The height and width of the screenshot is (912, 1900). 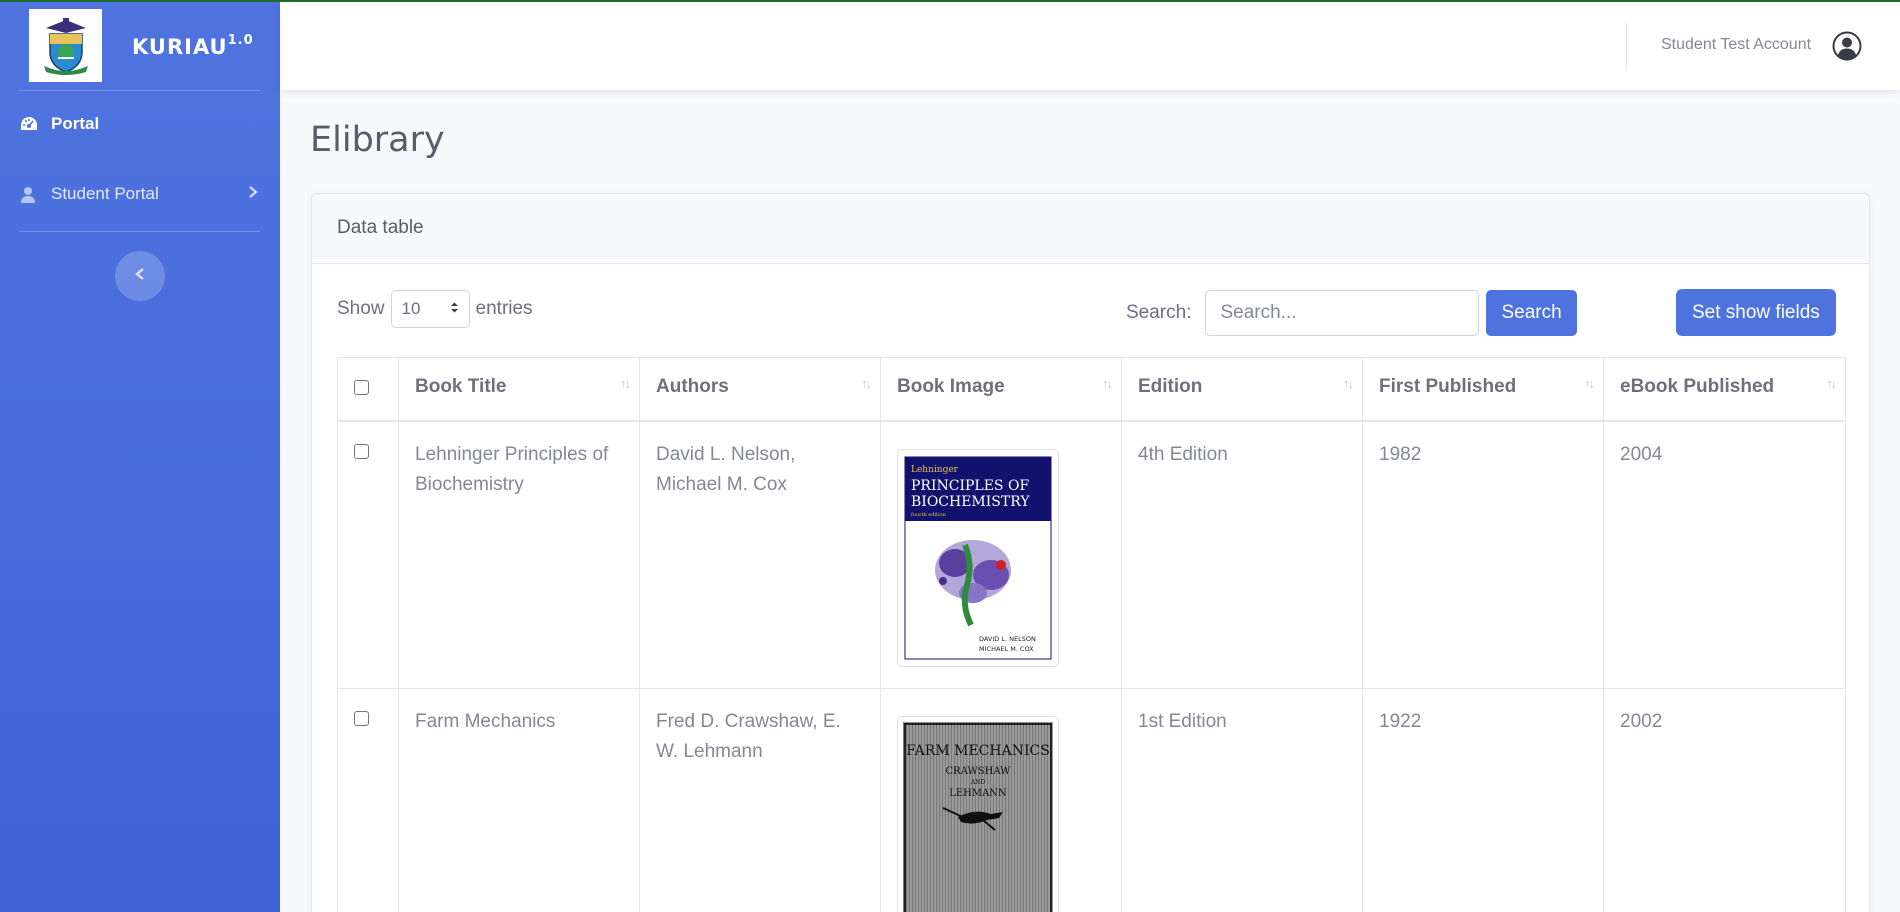 What do you see at coordinates (1090, 229) in the screenshot?
I see `card-header: Data table` at bounding box center [1090, 229].